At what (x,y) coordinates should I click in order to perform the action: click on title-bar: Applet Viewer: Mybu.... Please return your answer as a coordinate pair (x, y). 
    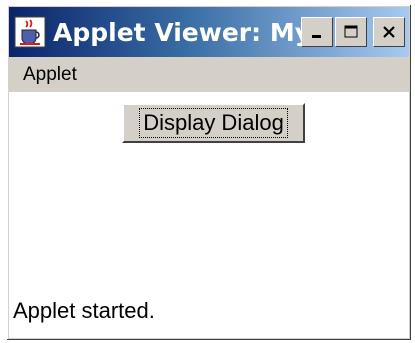
    Looking at the image, I should click on (209, 32).